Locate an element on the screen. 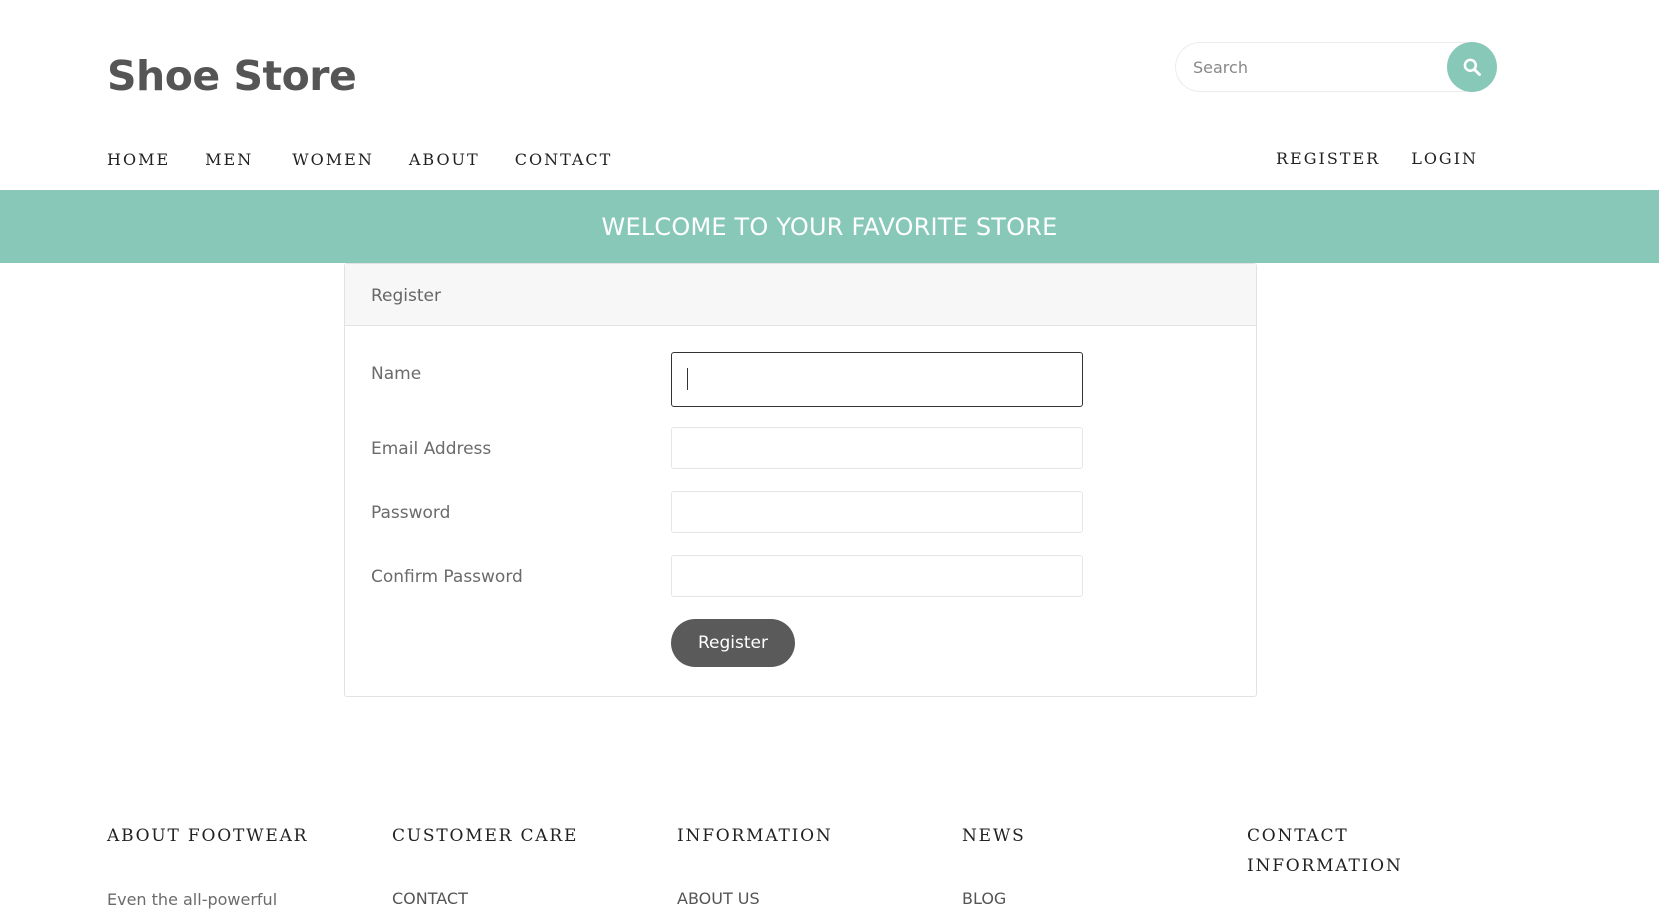 This screenshot has width=1659, height=916. footer-link-about-us: ABOUT US is located at coordinates (718, 898).